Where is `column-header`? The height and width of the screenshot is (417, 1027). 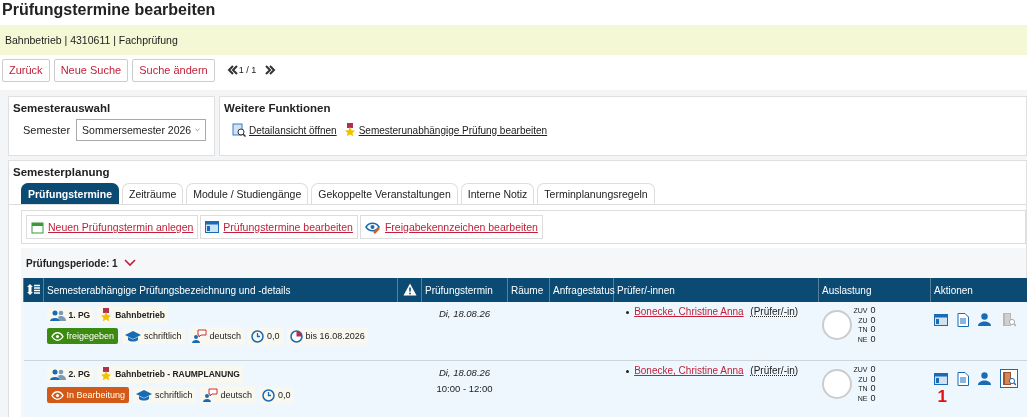
column-header is located at coordinates (33, 290).